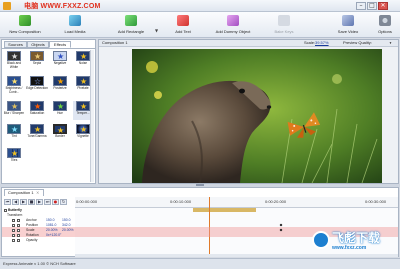 The height and width of the screenshot is (269, 400). What do you see at coordinates (131, 20) in the screenshot?
I see `add-rectangle-icon` at bounding box center [131, 20].